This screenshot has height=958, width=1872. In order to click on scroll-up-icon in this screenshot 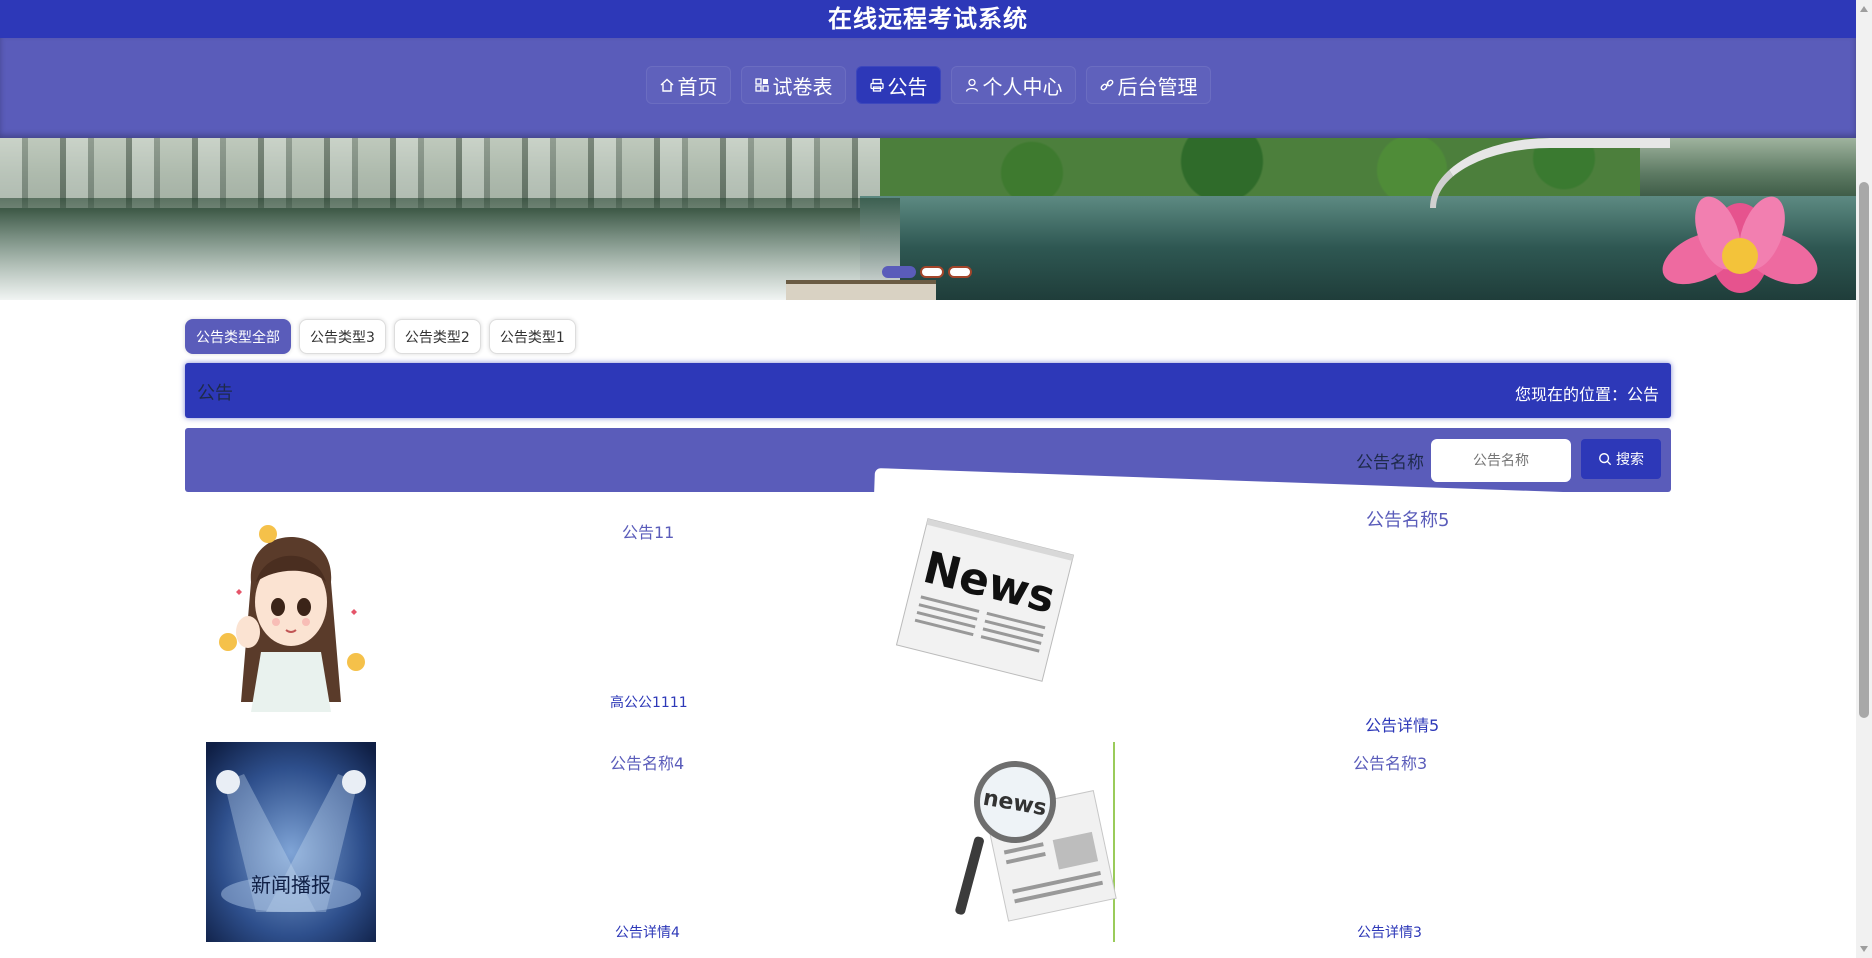, I will do `click(1864, 9)`.